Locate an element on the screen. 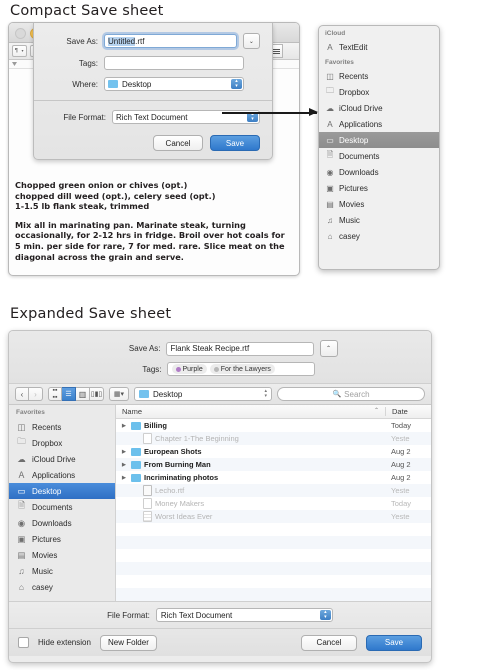 The height and width of the screenshot is (670, 500). new-folder-button: New Folder is located at coordinates (128, 642).